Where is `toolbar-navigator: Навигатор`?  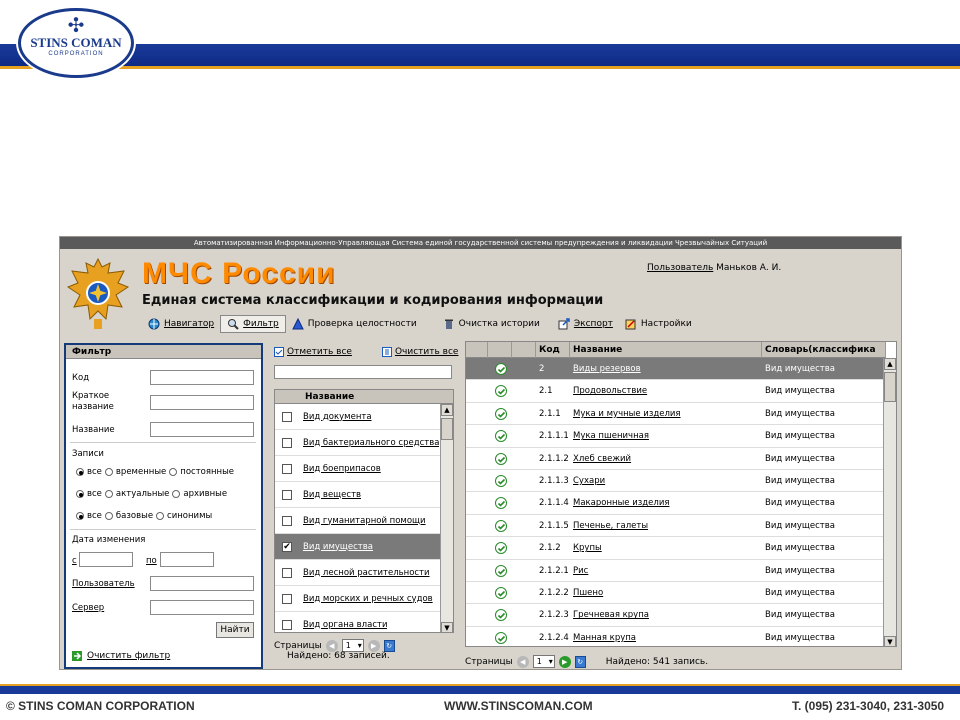
toolbar-navigator: Навигатор is located at coordinates (181, 324).